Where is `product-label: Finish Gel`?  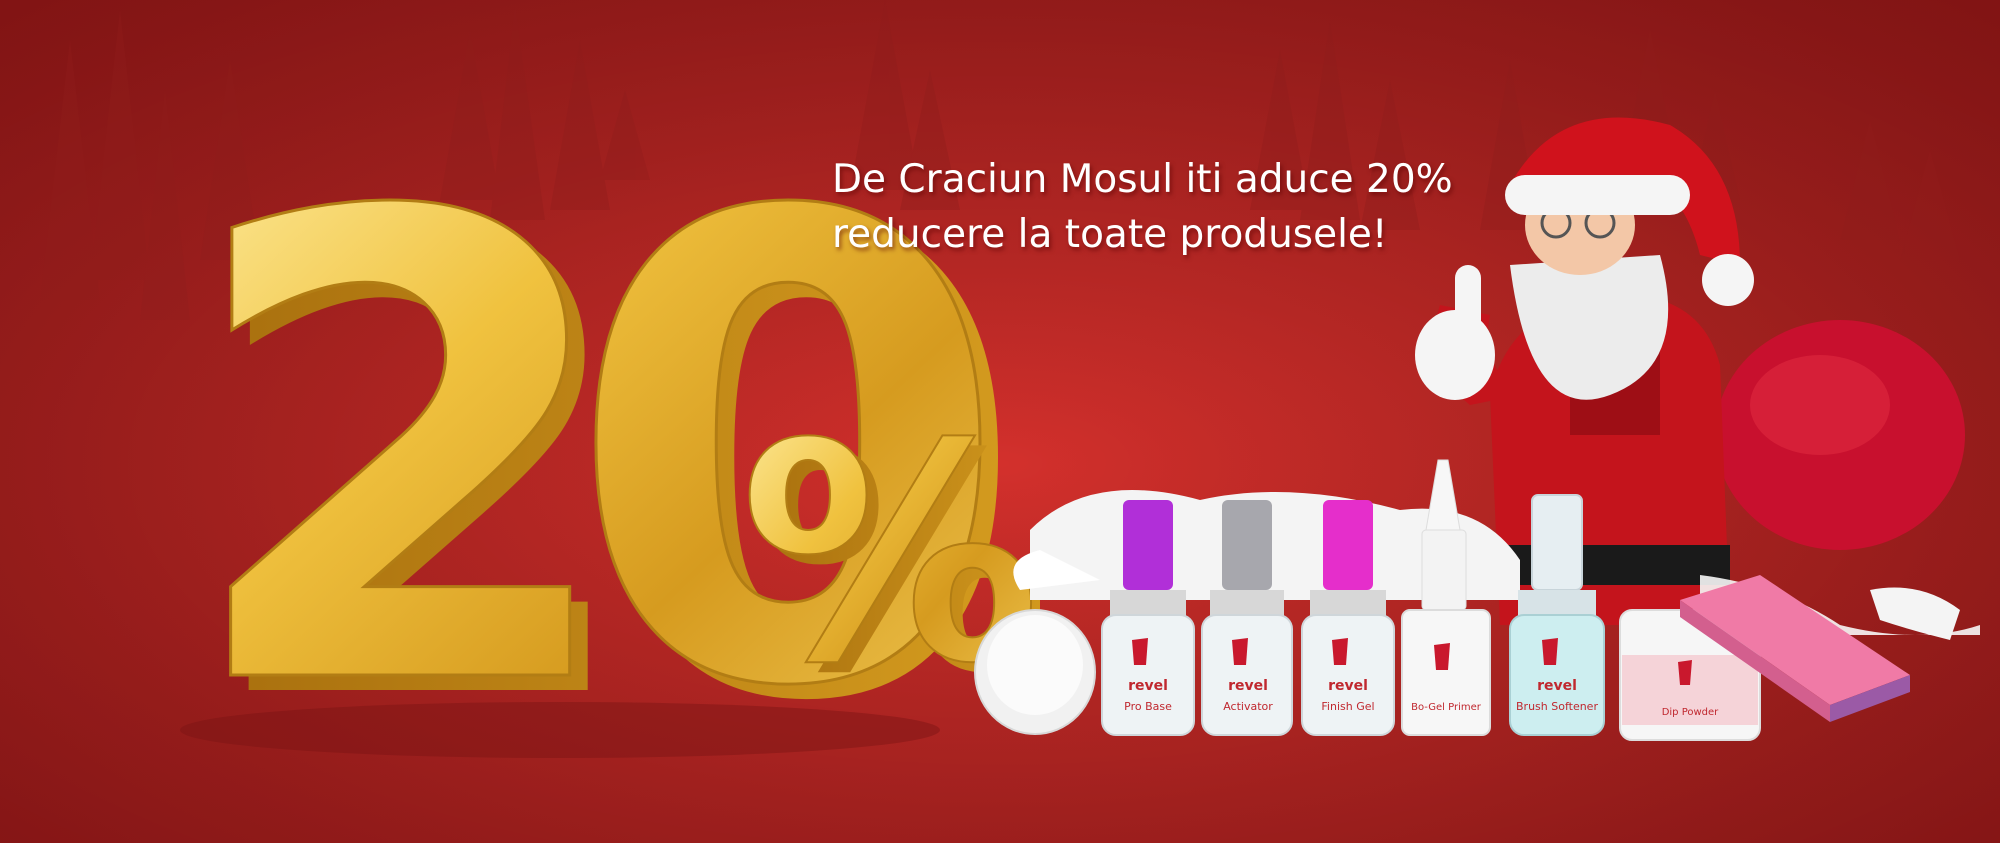
product-label: Finish Gel is located at coordinates (1347, 706).